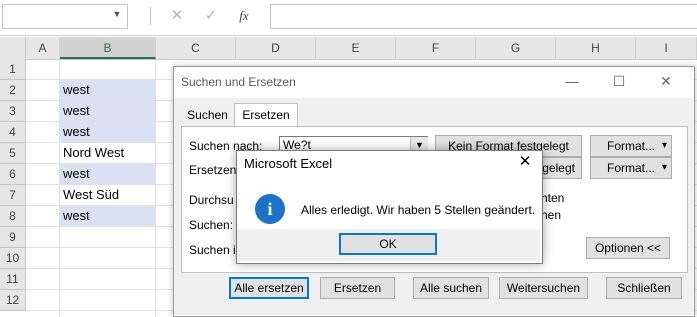 The width and height of the screenshot is (697, 317). Describe the element at coordinates (108, 195) in the screenshot. I see `cell-b7: West Süd` at that location.